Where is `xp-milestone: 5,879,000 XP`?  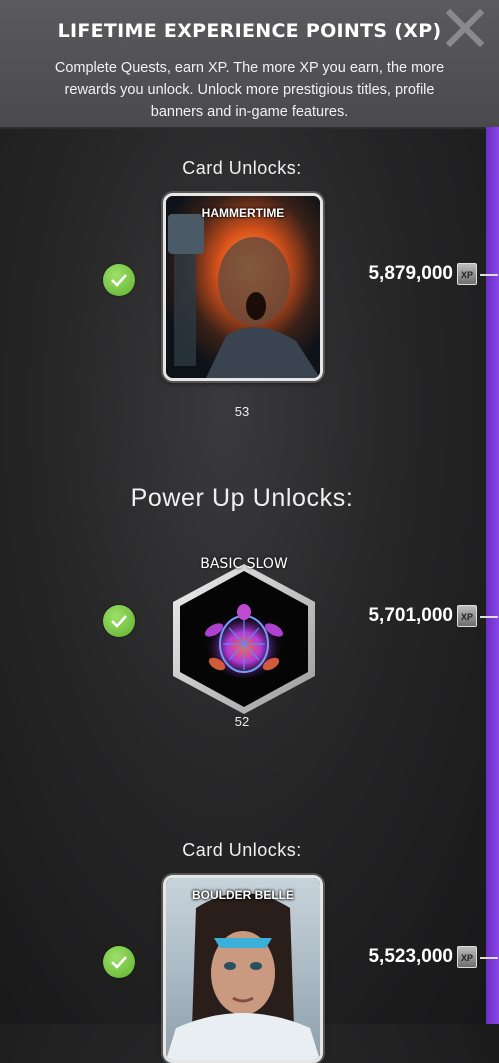 xp-milestone: 5,879,000 XP is located at coordinates (419, 275).